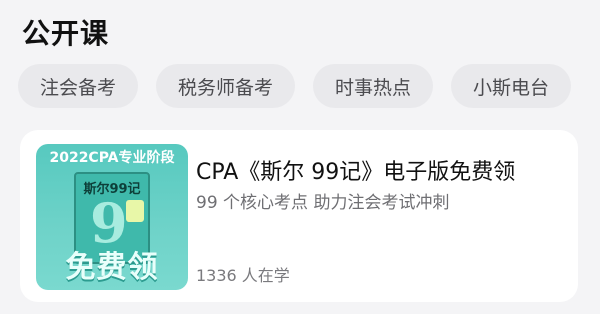  I want to click on category-tabs: 注会备考 税务师备考 时事热点 小斯电台, so click(295, 86).